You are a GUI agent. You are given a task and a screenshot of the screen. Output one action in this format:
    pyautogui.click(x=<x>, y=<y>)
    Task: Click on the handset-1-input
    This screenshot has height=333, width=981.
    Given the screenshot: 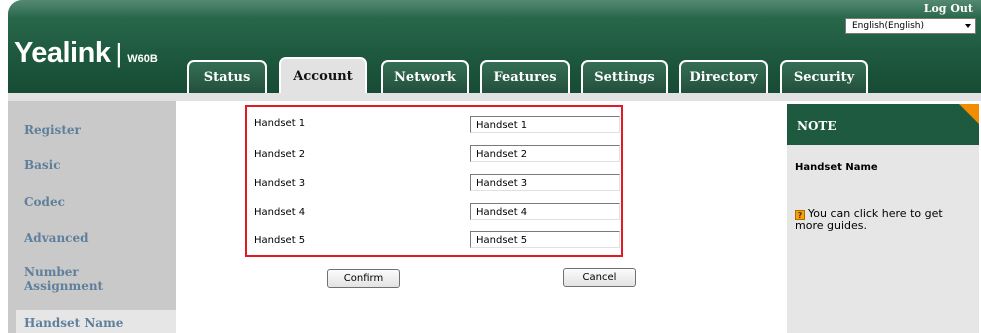 What is the action you would take?
    pyautogui.click(x=545, y=124)
    